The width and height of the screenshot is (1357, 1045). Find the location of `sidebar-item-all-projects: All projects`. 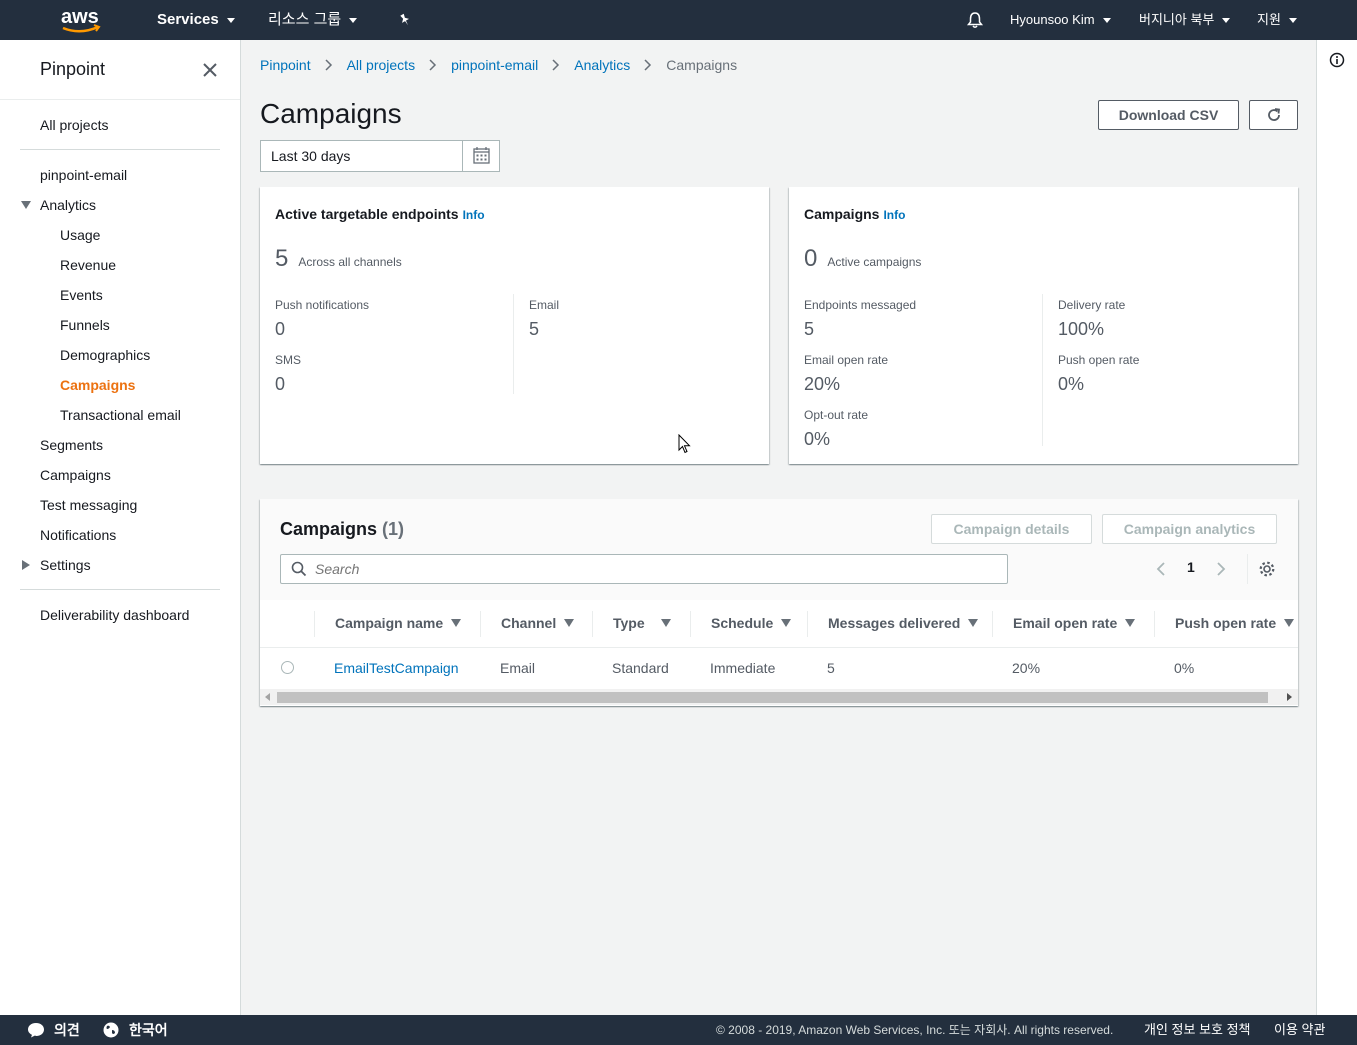

sidebar-item-all-projects: All projects is located at coordinates (74, 125).